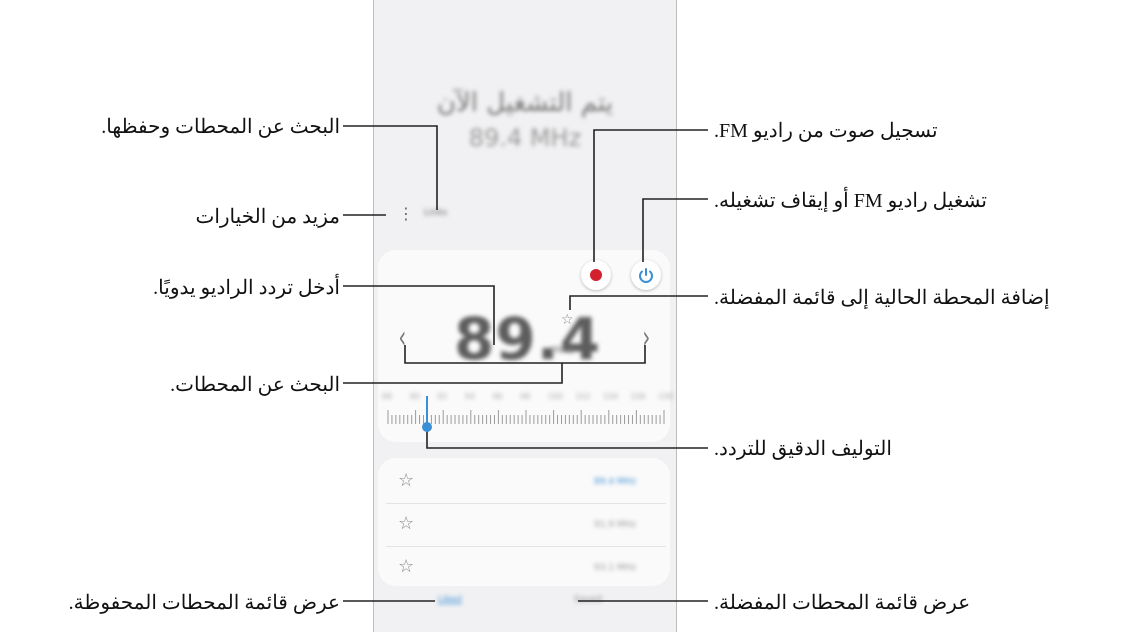 This screenshot has width=1130, height=632. I want to click on annotation-favorites-list: عرض قائمة المحطات المفضلة., so click(842, 603).